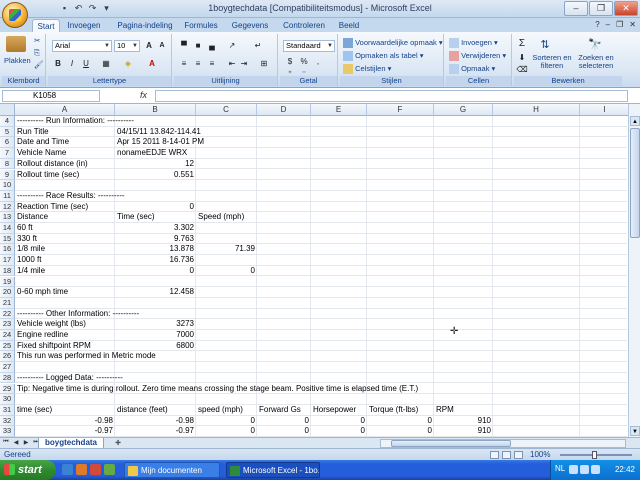 This screenshot has height=480, width=640. Describe the element at coordinates (85, 356) in the screenshot. I see `cell-a26: This run was performed in Metric mode` at that location.